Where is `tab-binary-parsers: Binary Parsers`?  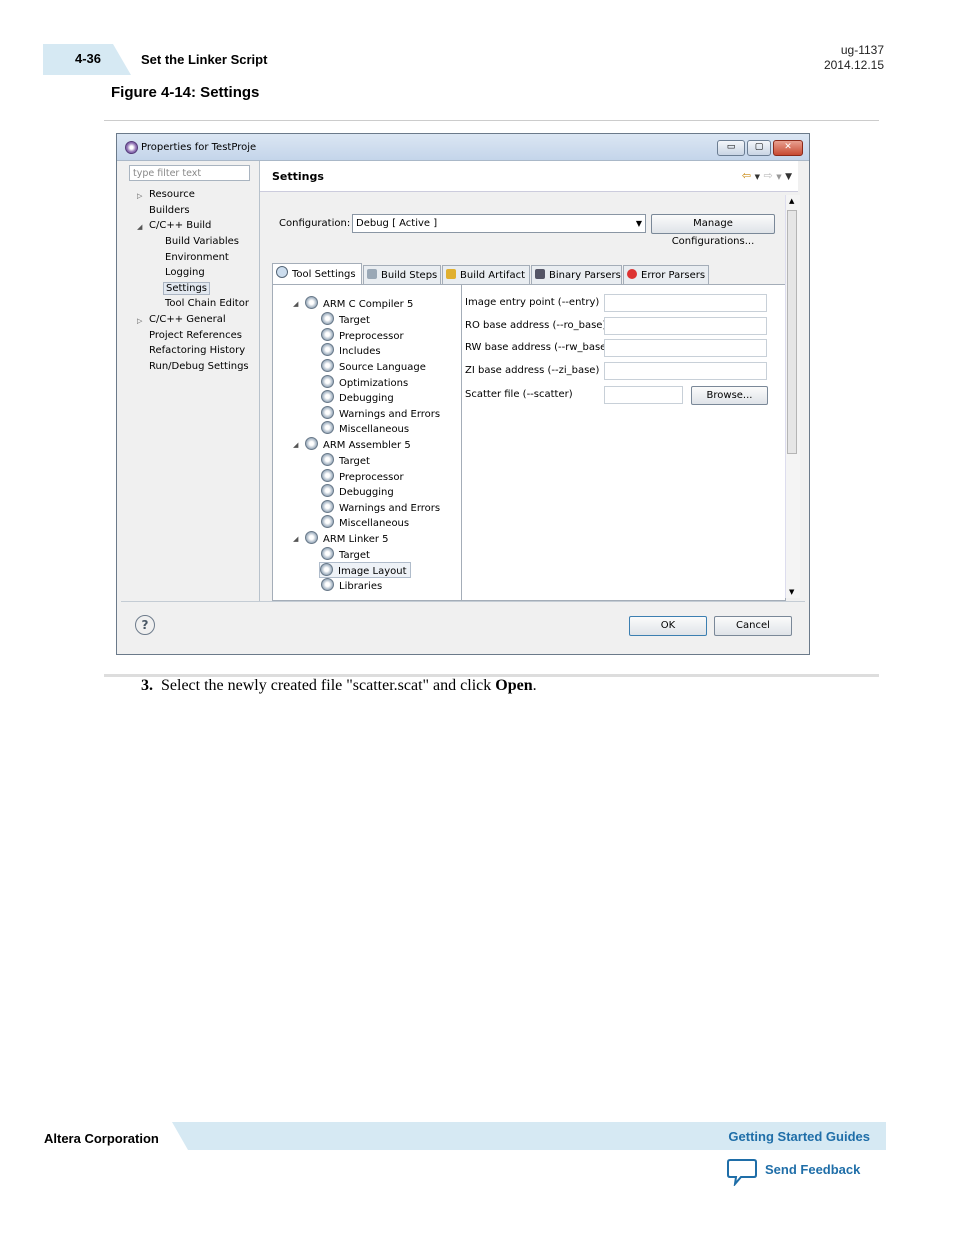 tab-binary-parsers: Binary Parsers is located at coordinates (576, 275).